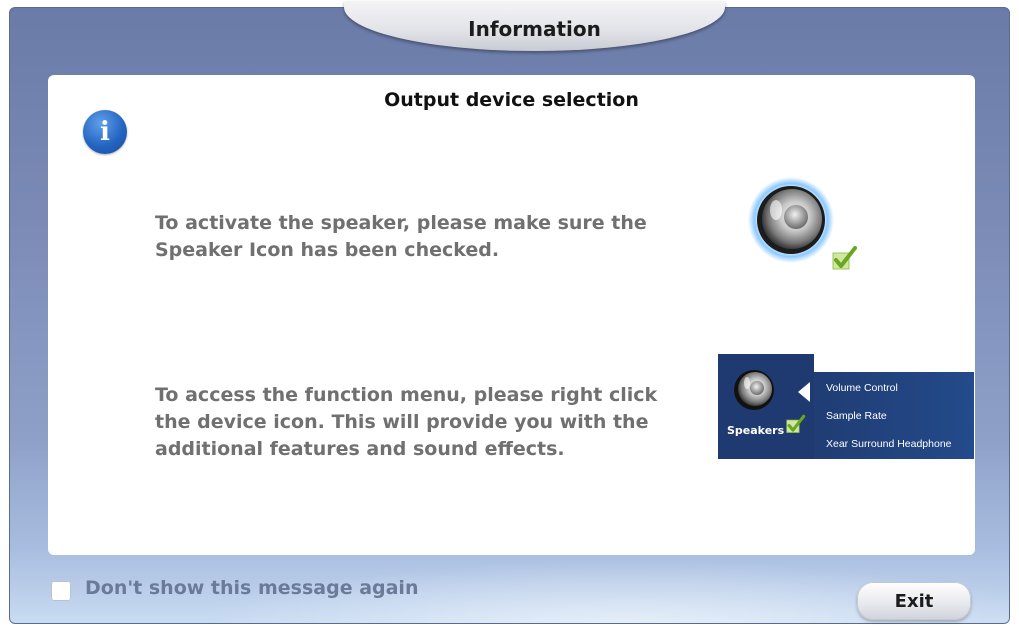  Describe the element at coordinates (105, 132) in the screenshot. I see `info-icon: i` at that location.